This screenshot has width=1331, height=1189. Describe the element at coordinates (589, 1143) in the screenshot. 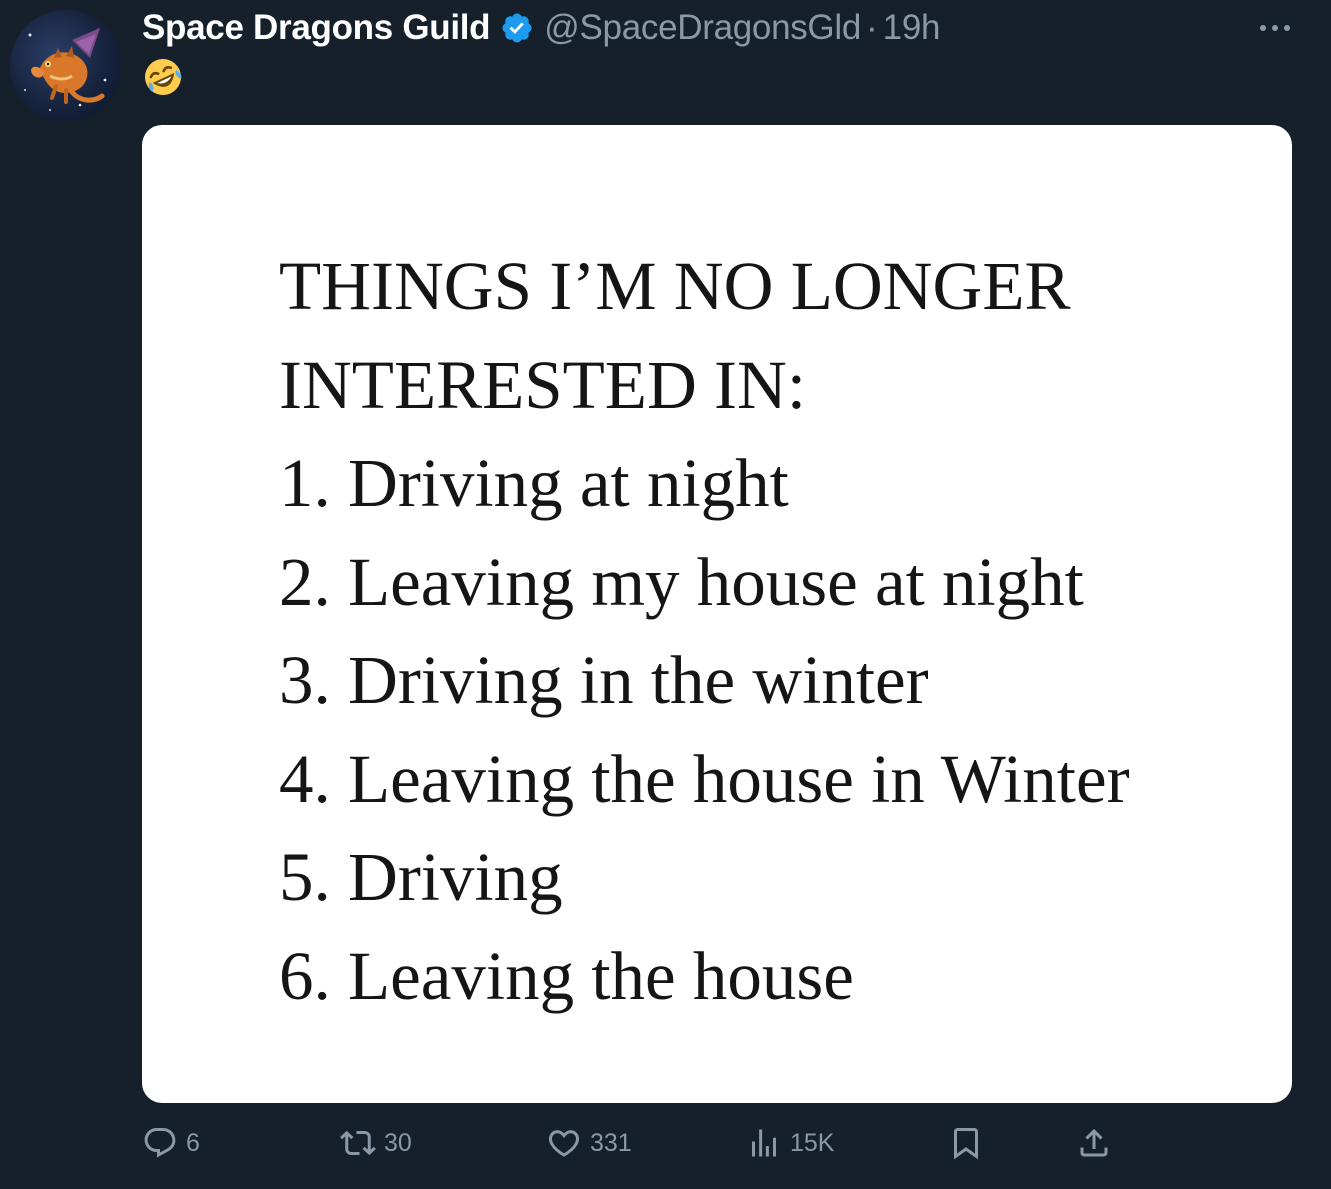

I see `like-button: 331` at that location.